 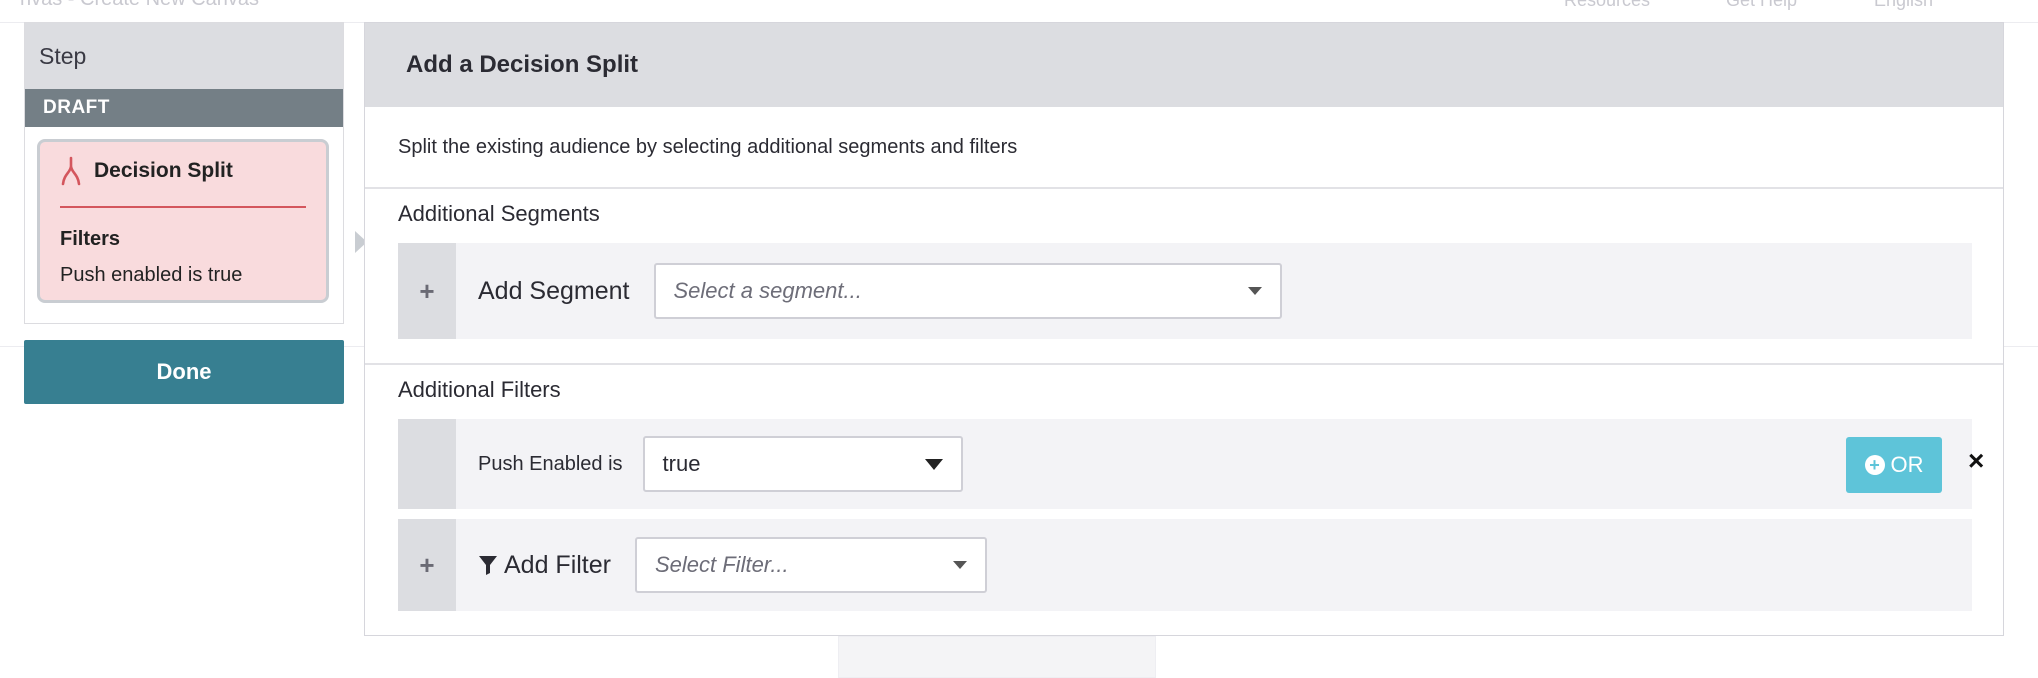 What do you see at coordinates (151, 275) in the screenshot?
I see `filter-summary: Push enabled is true` at bounding box center [151, 275].